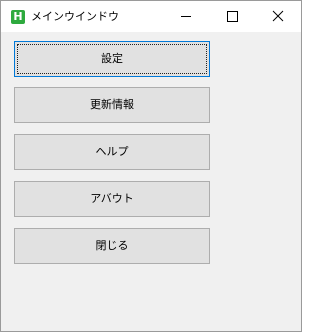 The width and height of the screenshot is (320, 332). I want to click on minimize-icon, so click(186, 16).